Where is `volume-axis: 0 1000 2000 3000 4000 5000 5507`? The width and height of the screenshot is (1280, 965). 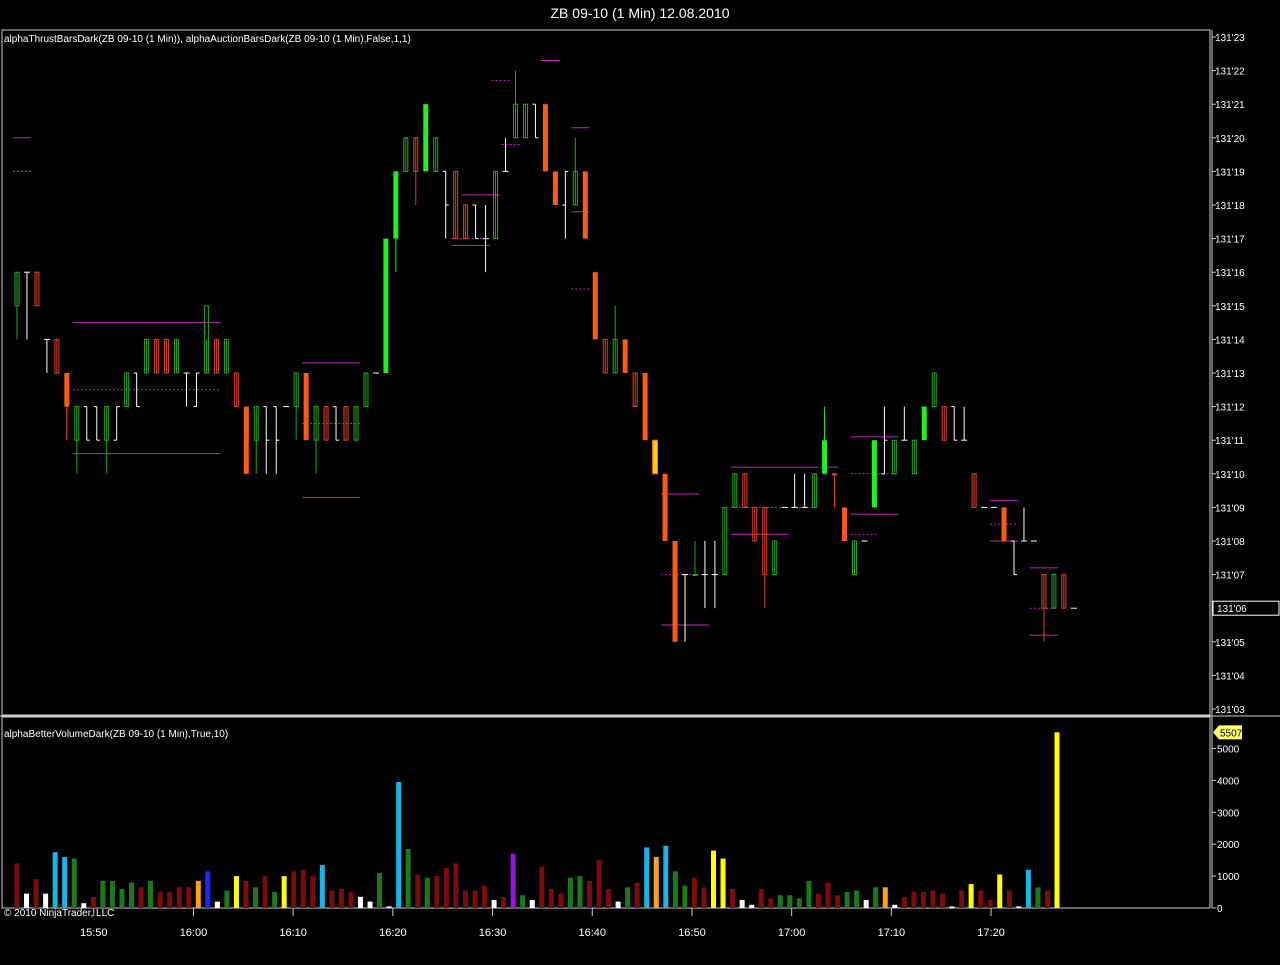
volume-axis: 0 1000 2000 3000 4000 5000 5507 is located at coordinates (1227, 820).